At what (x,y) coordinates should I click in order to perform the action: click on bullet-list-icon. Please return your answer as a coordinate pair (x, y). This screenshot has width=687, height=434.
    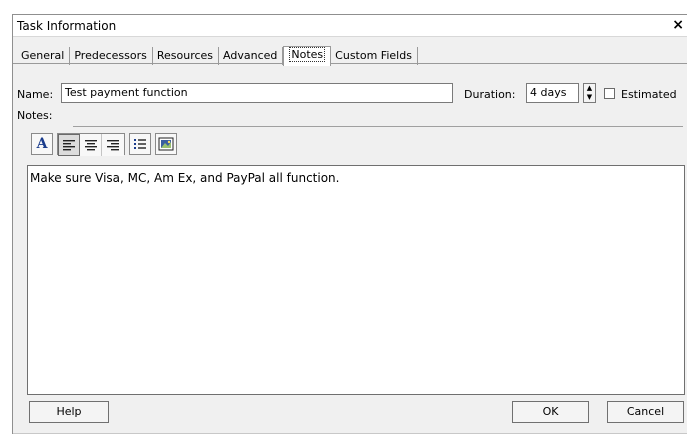
    Looking at the image, I should click on (140, 144).